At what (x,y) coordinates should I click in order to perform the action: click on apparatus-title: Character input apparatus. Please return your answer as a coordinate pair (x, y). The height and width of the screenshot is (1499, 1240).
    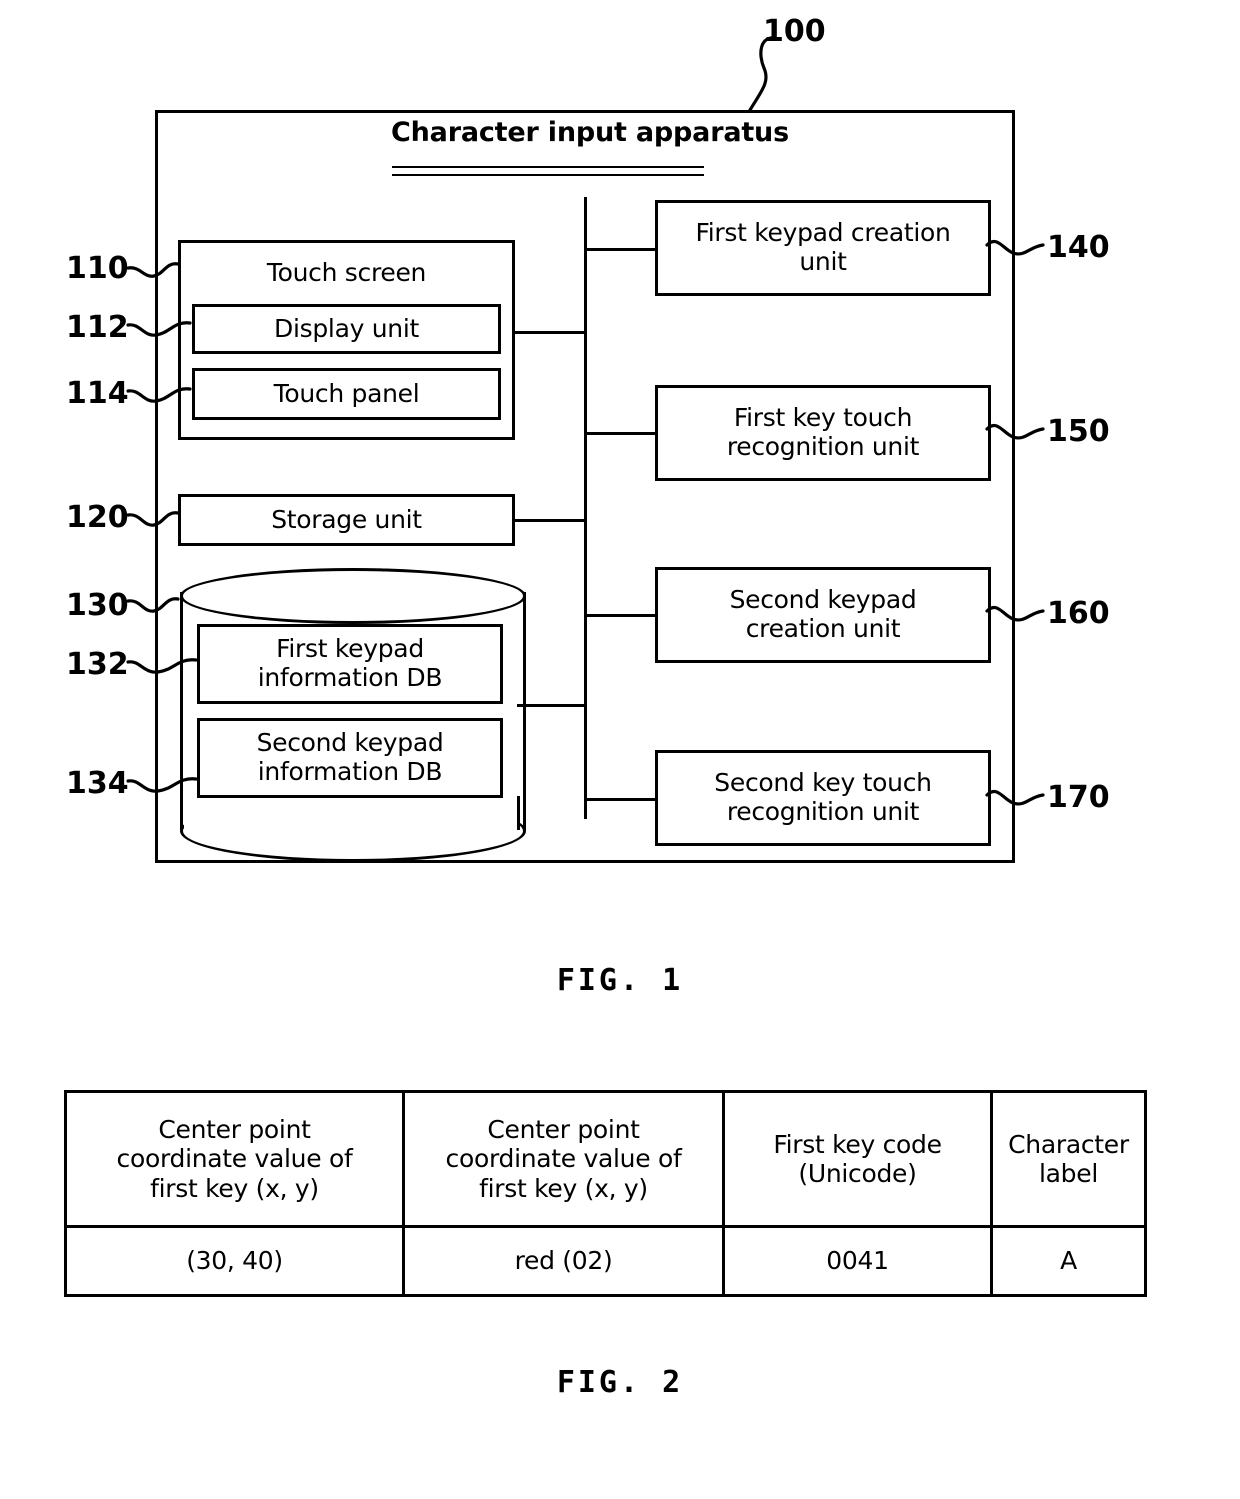
    Looking at the image, I should click on (590, 132).